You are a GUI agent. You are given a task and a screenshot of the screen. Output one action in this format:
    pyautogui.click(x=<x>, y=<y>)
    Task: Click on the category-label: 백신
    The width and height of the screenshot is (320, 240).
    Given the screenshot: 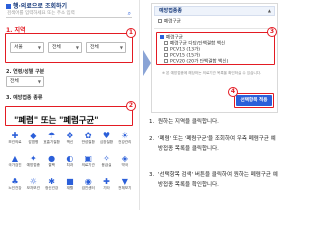 What is the action you would take?
    pyautogui.click(x=70, y=142)
    